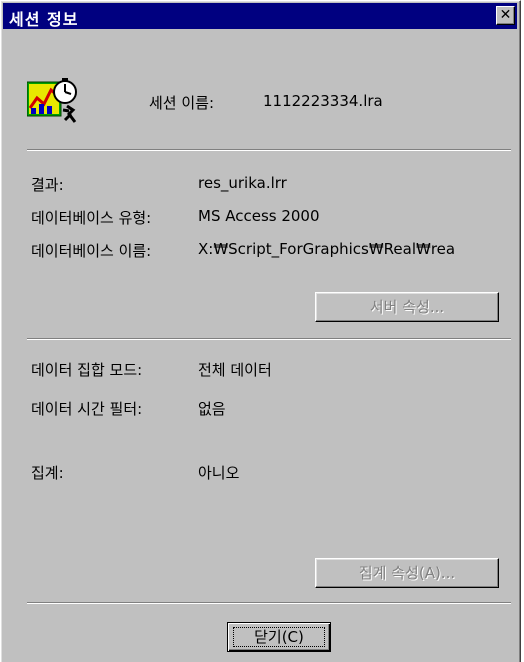 Image resolution: width=524 pixels, height=662 pixels. I want to click on title-bar: 세션 정보 ✕, so click(260, 16).